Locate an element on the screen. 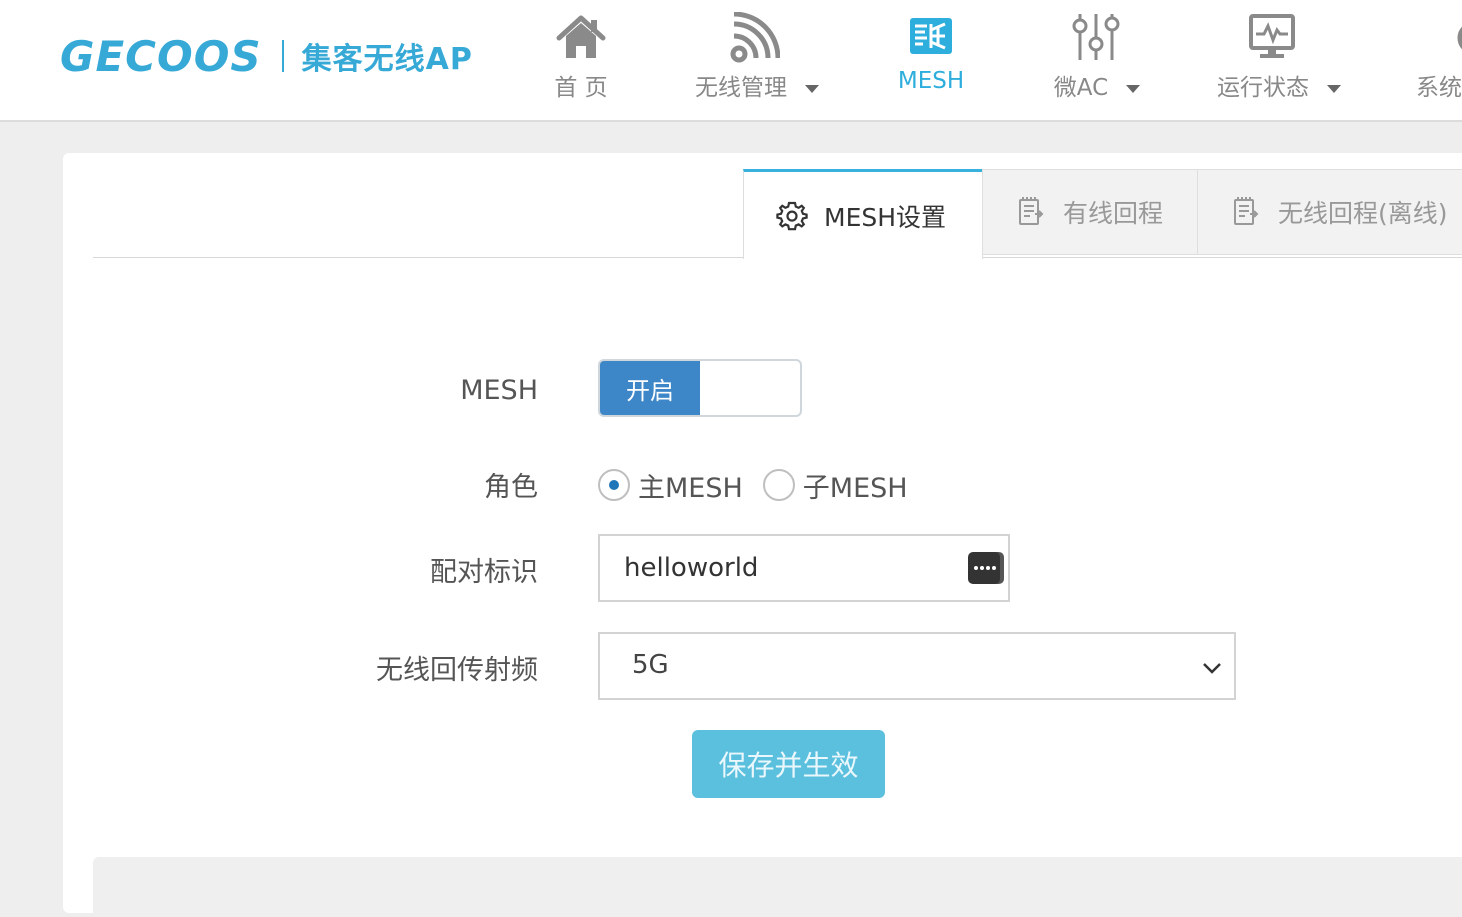  nav-label: 首 页 is located at coordinates (581, 88).